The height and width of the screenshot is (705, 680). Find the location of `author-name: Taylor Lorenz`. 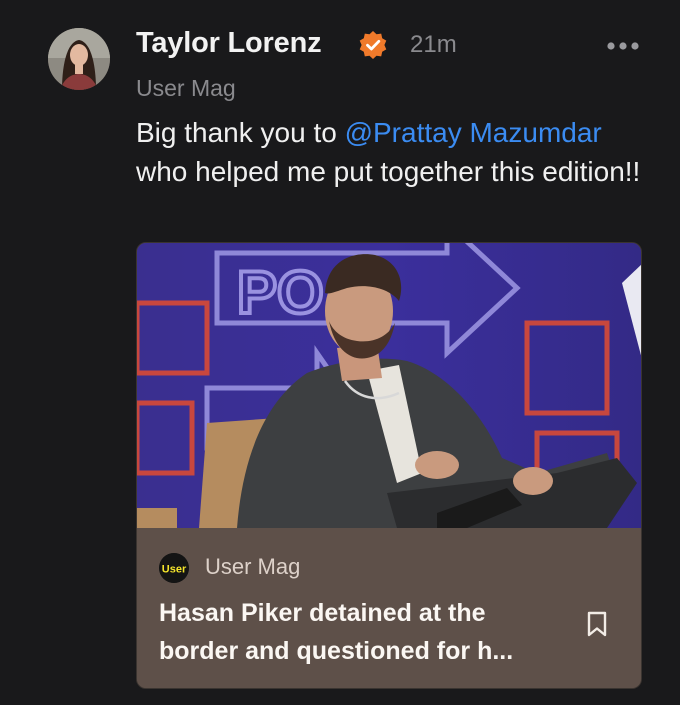

author-name: Taylor Lorenz is located at coordinates (229, 43).